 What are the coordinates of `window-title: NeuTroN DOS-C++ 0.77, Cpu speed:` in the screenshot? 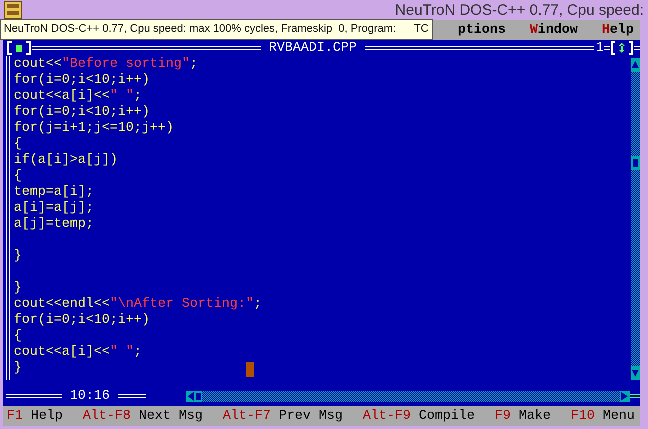 It's located at (519, 10).